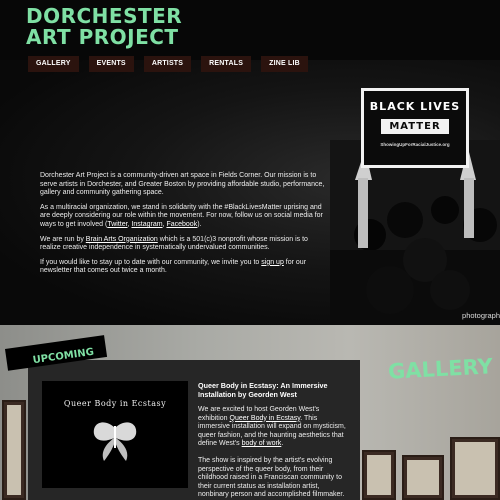 This screenshot has width=500, height=500. Describe the element at coordinates (122, 239) in the screenshot. I see `brain-arts-link: Brain Arts Organization` at that location.